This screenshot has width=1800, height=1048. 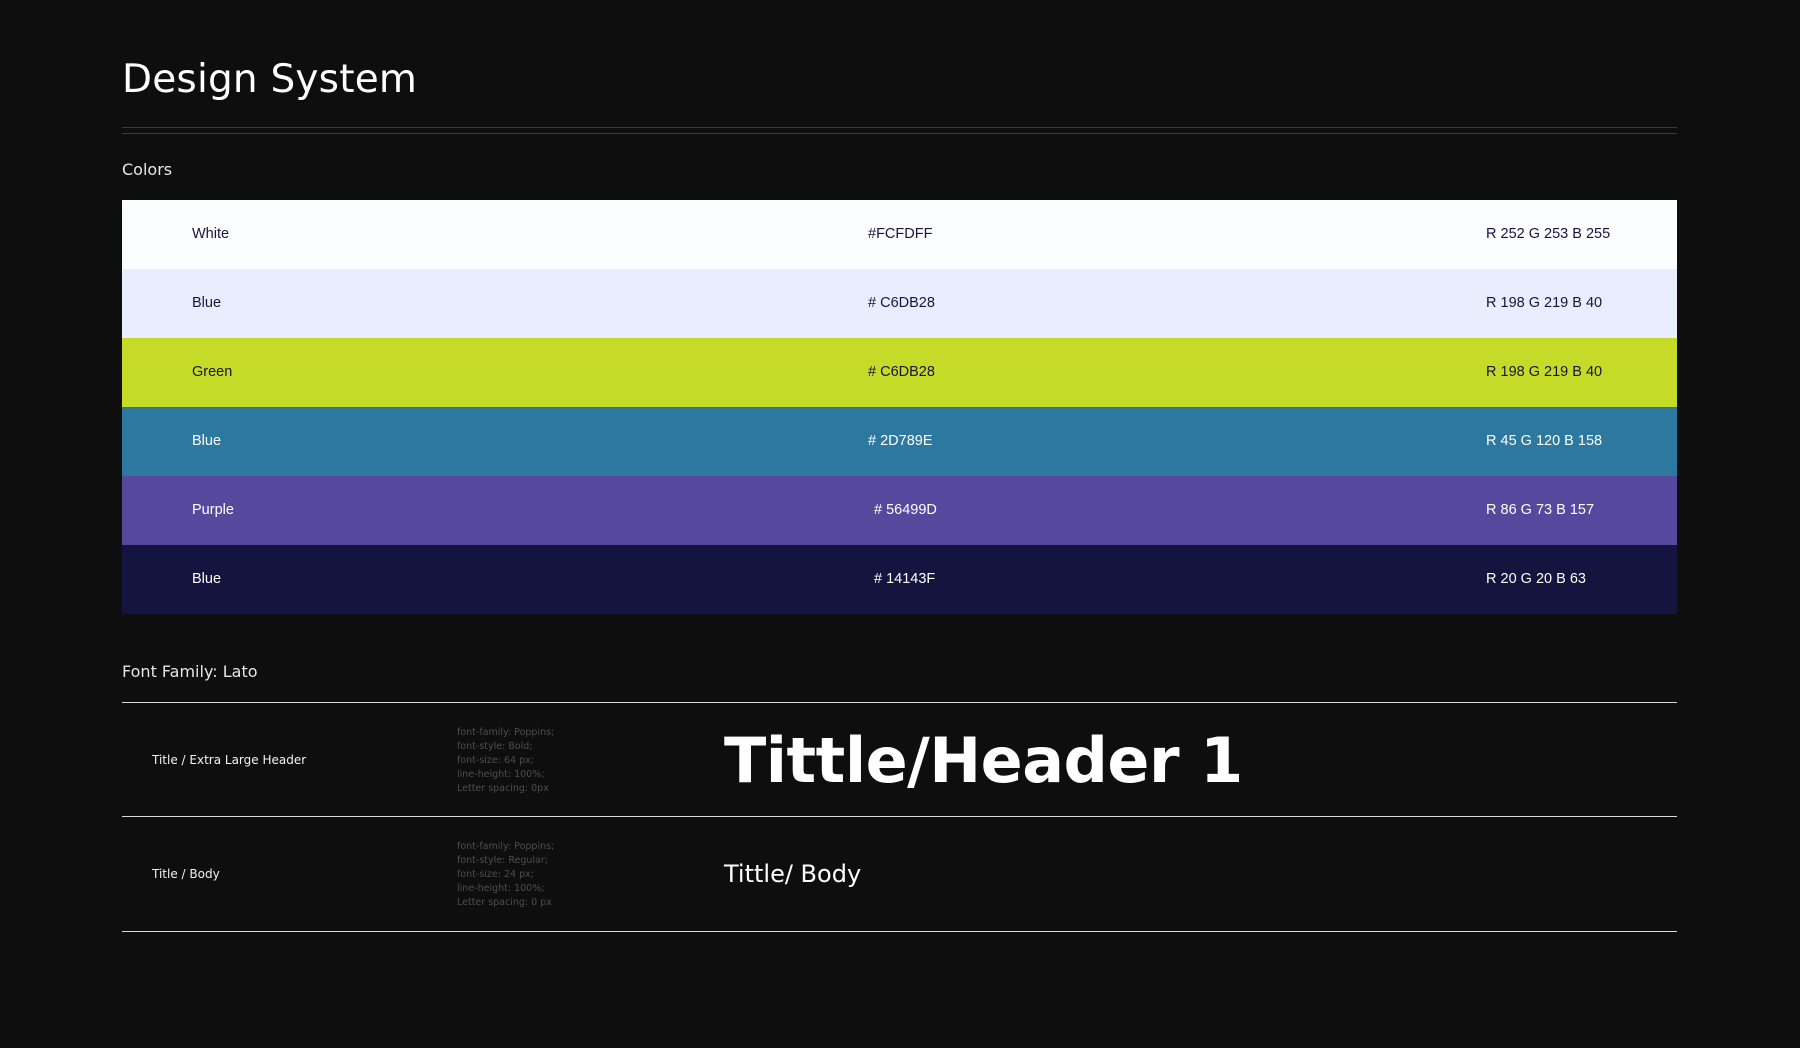 What do you see at coordinates (190, 671) in the screenshot?
I see `typography-section-label: Font Family: Lato` at bounding box center [190, 671].